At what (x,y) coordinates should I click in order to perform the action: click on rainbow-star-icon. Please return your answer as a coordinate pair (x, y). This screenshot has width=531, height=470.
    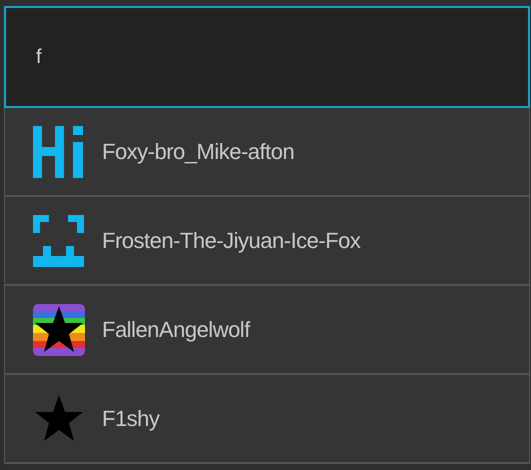
    Looking at the image, I should click on (59, 330).